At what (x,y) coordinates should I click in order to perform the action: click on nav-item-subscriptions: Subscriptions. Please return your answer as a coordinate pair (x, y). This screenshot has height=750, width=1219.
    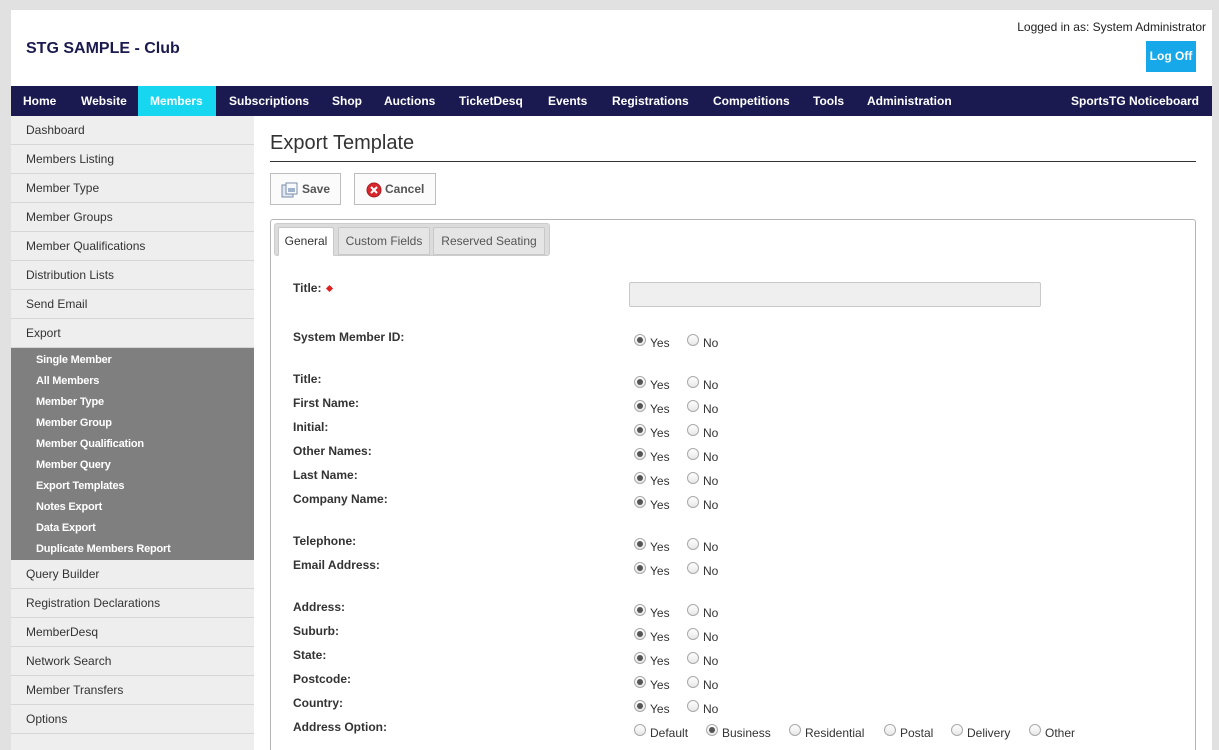
    Looking at the image, I should click on (269, 101).